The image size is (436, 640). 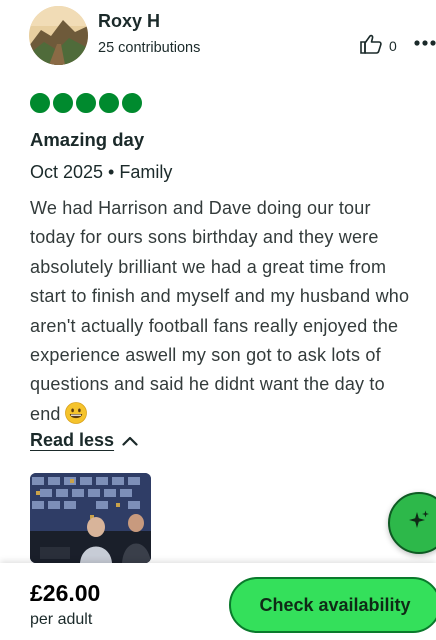 I want to click on read-less-link: Read less, so click(x=84, y=440).